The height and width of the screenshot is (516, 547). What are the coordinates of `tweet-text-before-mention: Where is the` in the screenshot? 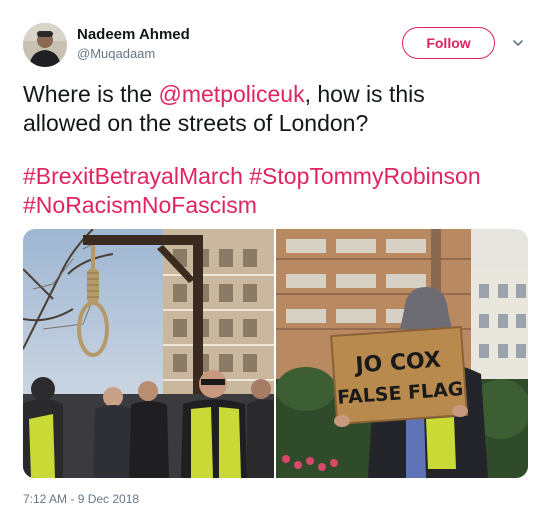 It's located at (91, 94).